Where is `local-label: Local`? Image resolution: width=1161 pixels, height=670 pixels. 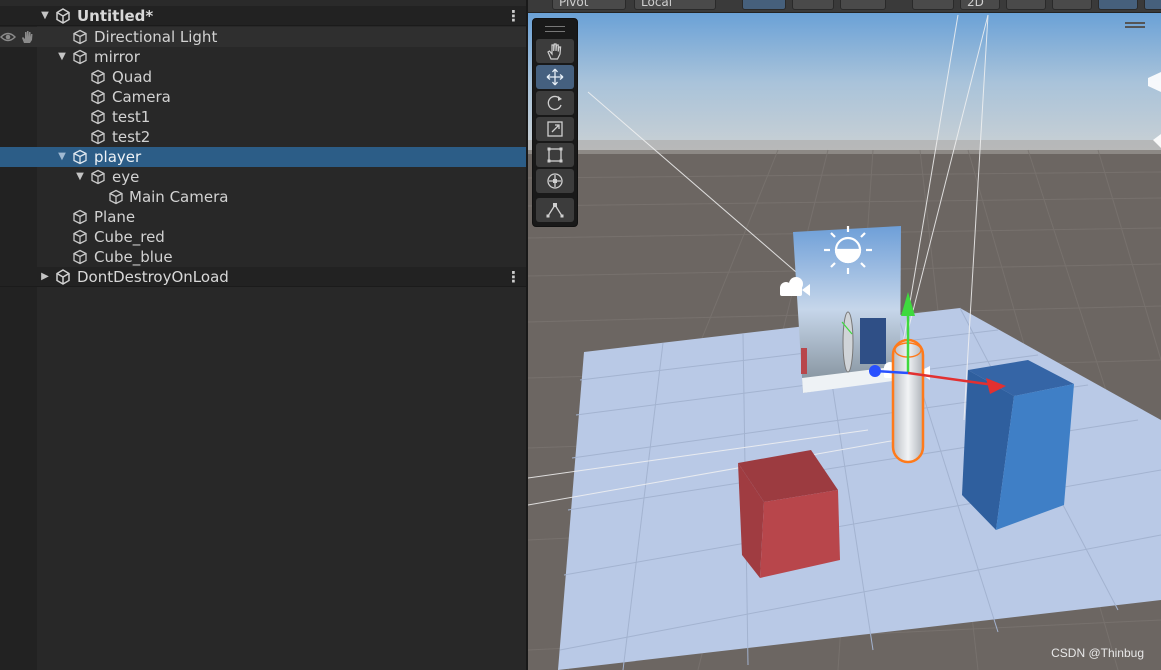 local-label: Local is located at coordinates (657, 4).